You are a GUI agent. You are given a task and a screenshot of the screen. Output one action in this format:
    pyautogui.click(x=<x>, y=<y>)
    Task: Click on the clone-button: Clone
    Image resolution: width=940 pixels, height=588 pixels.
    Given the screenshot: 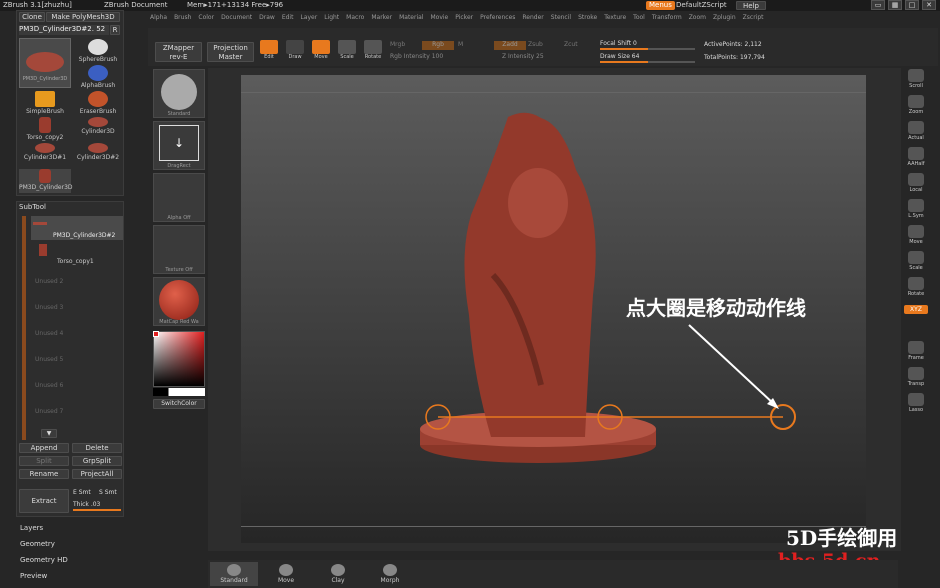 What is the action you would take?
    pyautogui.click(x=32, y=17)
    